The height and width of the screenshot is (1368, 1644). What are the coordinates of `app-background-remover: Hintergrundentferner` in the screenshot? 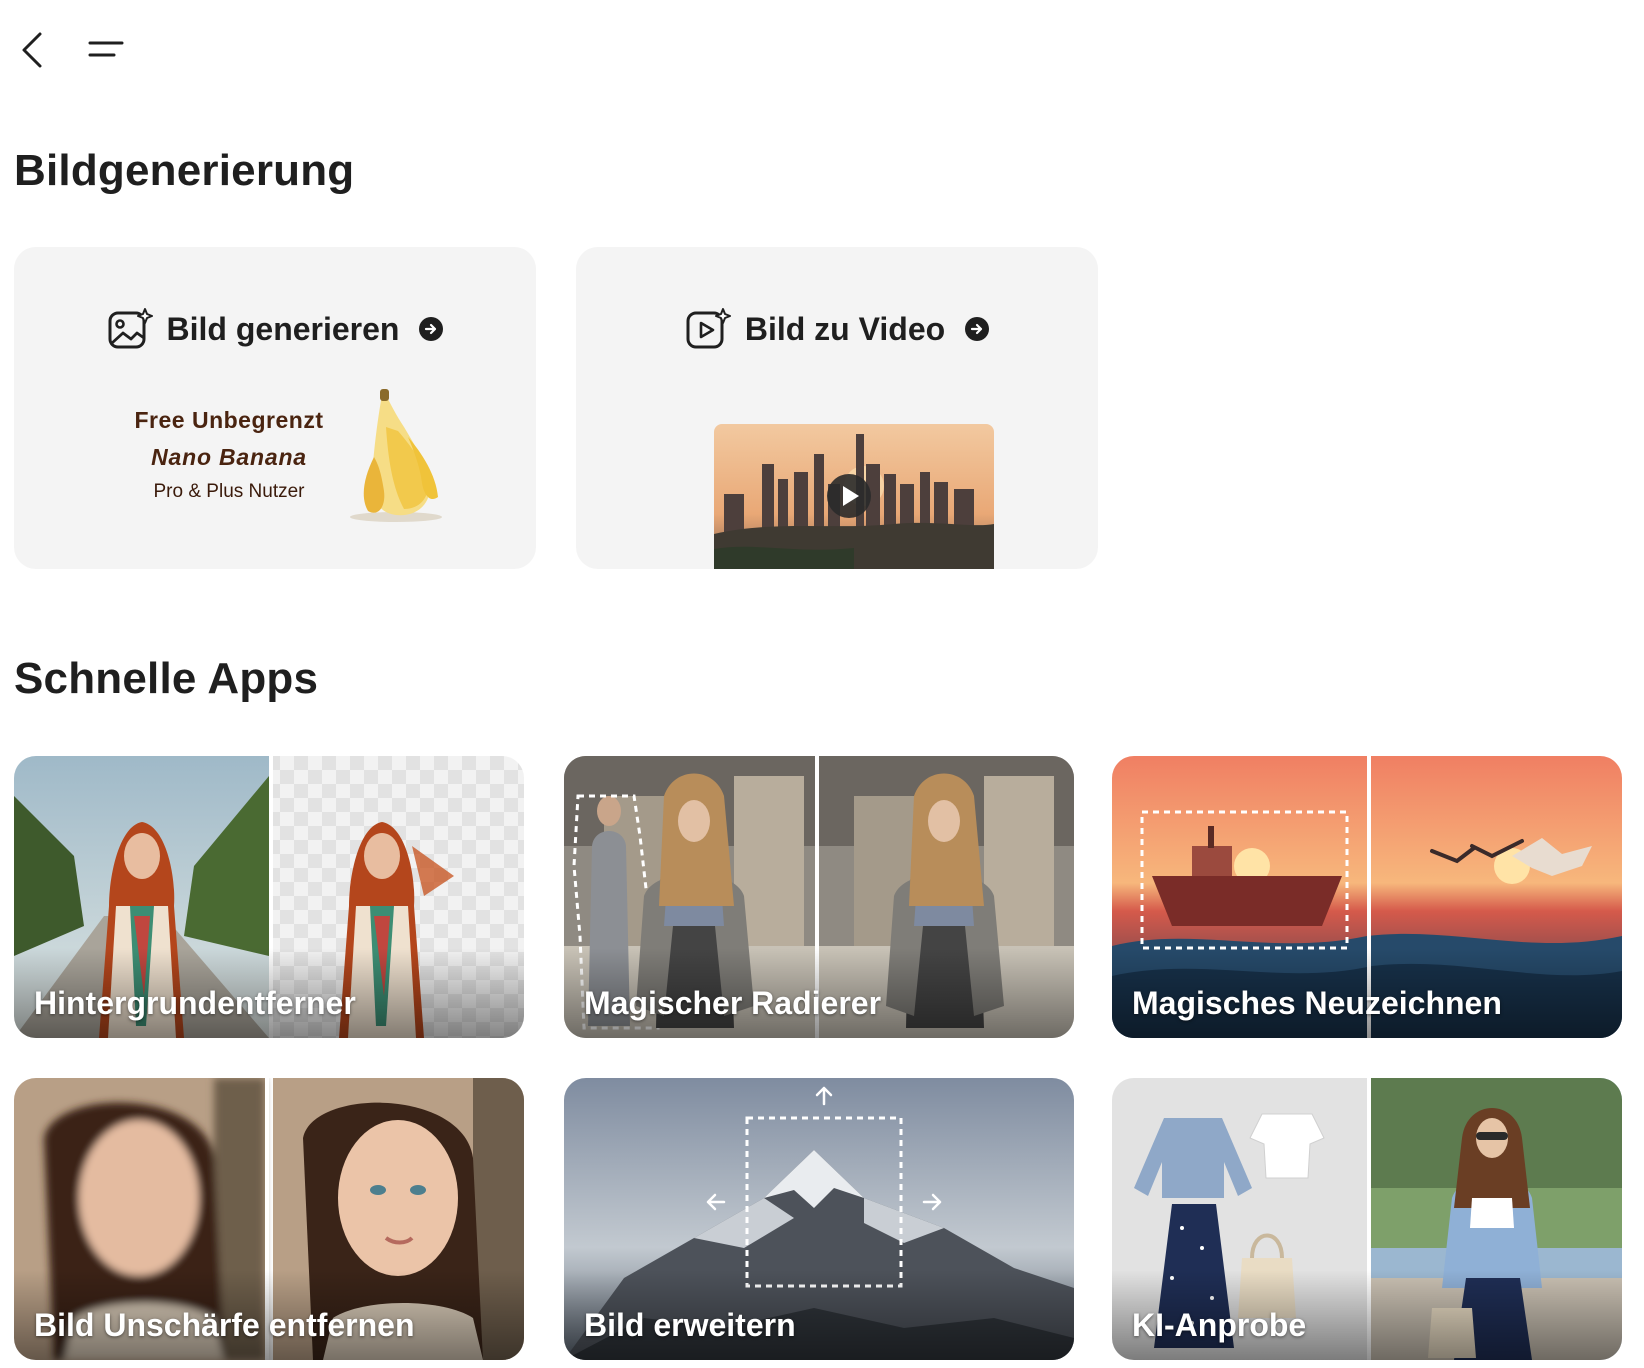 It's located at (269, 897).